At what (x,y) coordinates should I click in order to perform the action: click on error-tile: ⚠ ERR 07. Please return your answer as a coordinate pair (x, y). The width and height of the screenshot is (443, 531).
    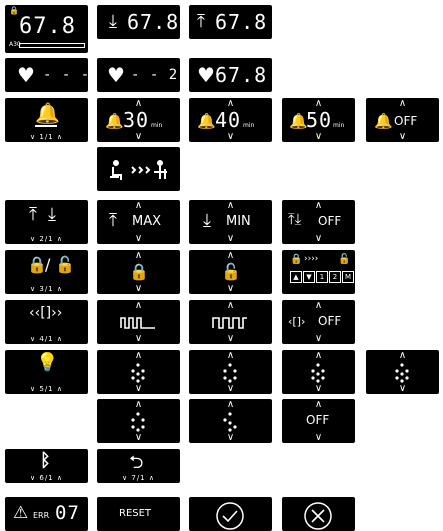
    Looking at the image, I should click on (46, 514).